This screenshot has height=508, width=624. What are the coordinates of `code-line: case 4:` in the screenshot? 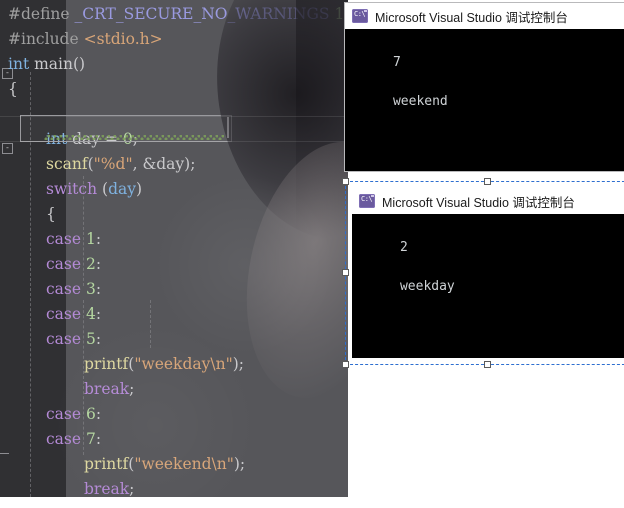 It's located at (174, 314).